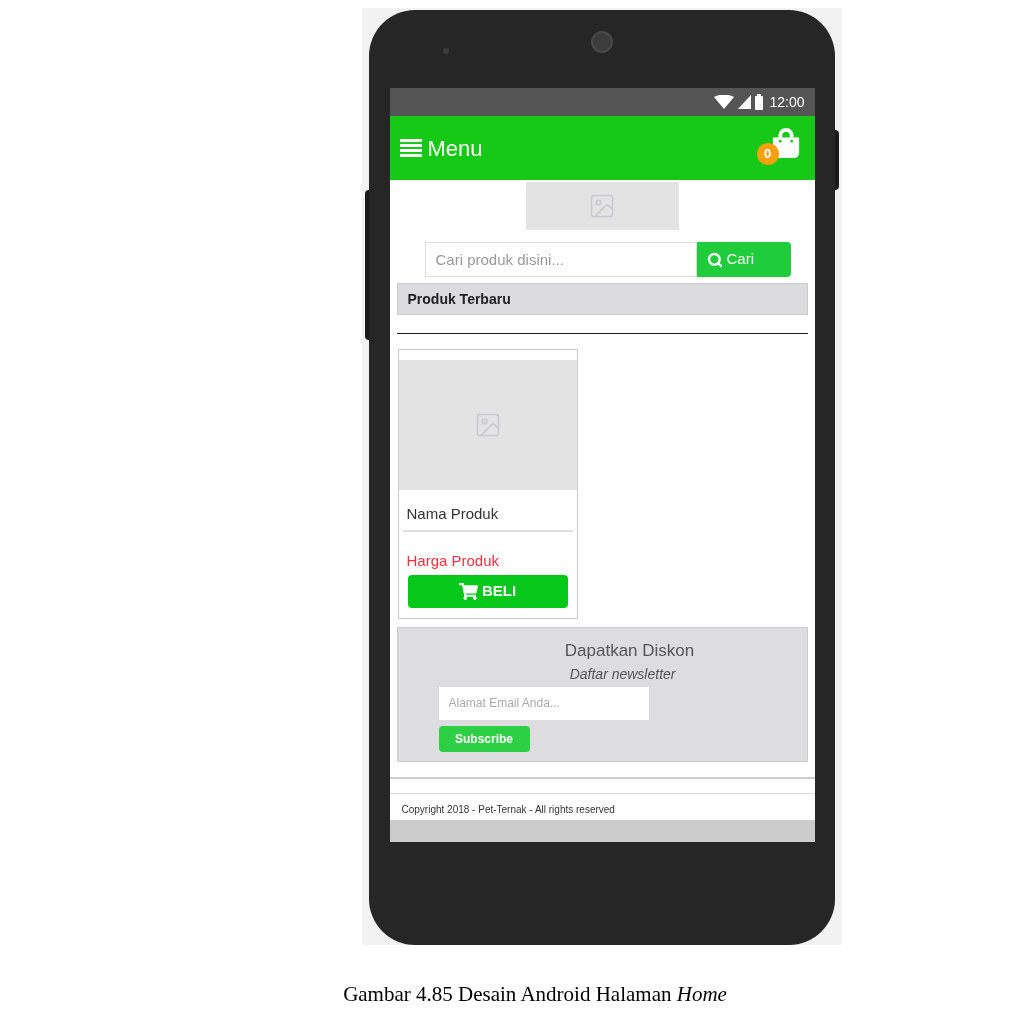  Describe the element at coordinates (508, 810) in the screenshot. I see `copyright-text: Copyright 2018 - Pet-Ternak - All rights reserved` at that location.